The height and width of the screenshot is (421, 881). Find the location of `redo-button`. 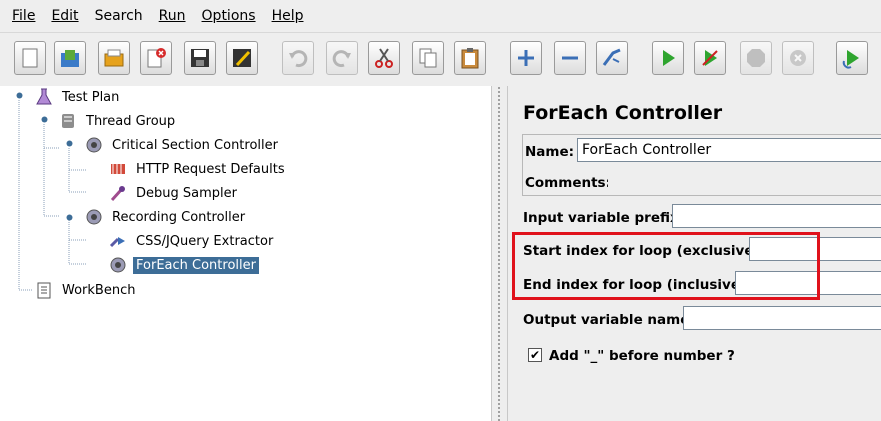

redo-button is located at coordinates (342, 58).